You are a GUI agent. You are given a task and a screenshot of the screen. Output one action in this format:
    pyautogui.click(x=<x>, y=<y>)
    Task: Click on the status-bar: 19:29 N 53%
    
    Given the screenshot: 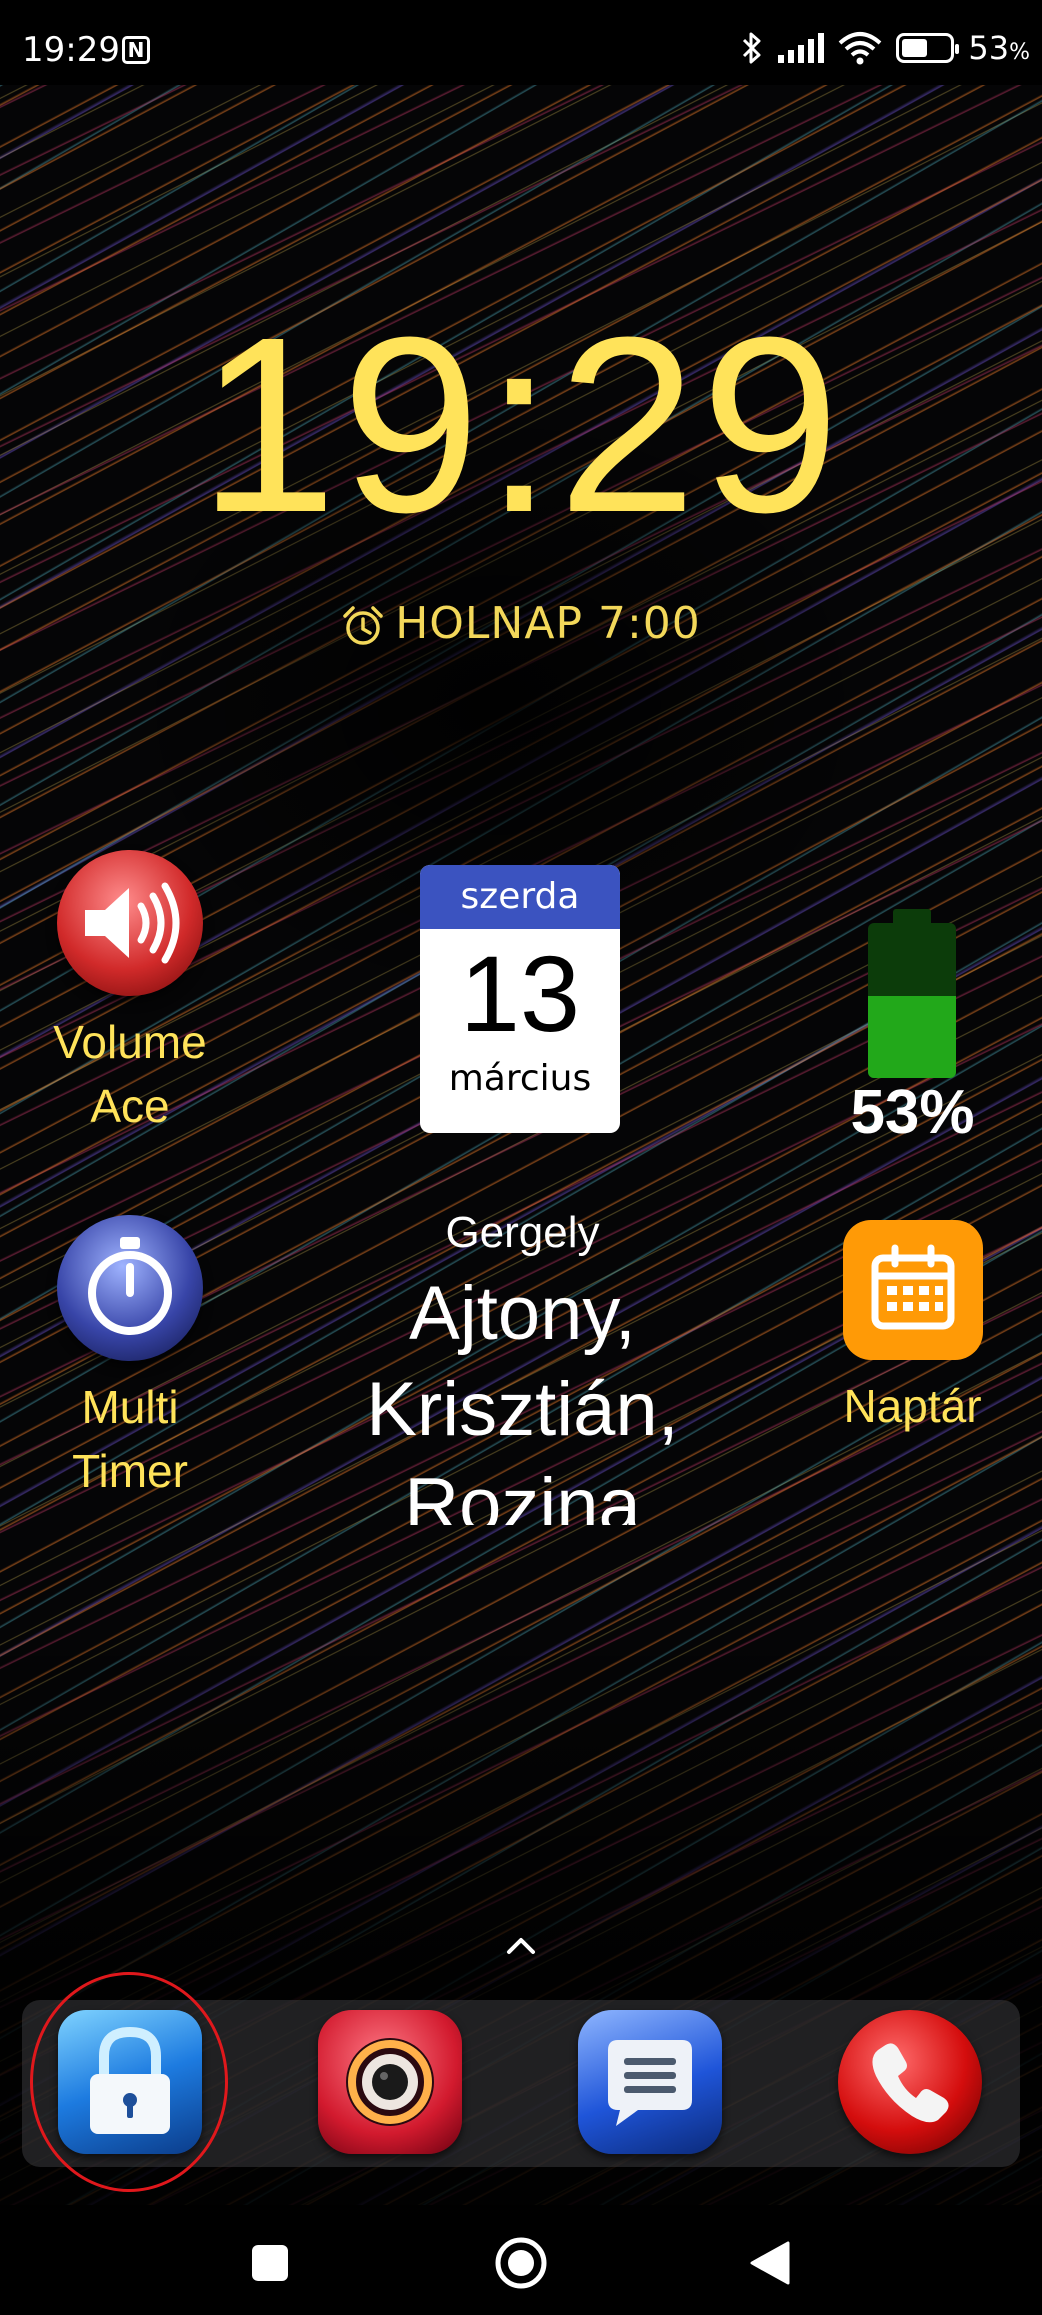 What is the action you would take?
    pyautogui.click(x=521, y=42)
    